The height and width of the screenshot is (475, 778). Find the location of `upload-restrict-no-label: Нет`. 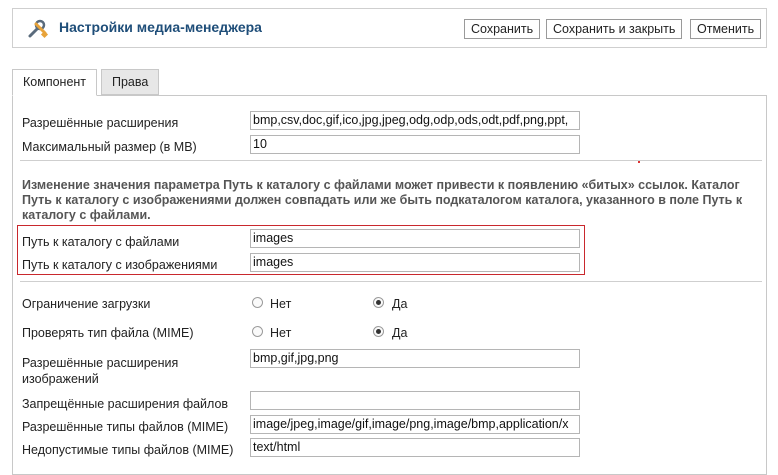

upload-restrict-no-label: Нет is located at coordinates (281, 304).